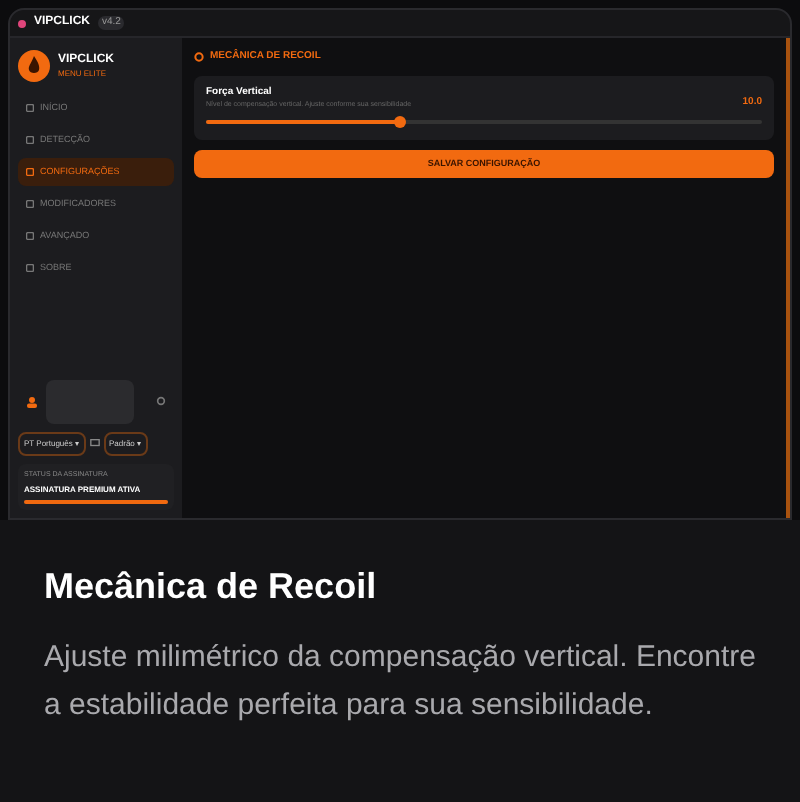 This screenshot has width=800, height=802. What do you see at coordinates (400, 122) in the screenshot?
I see `slider-thumb` at bounding box center [400, 122].